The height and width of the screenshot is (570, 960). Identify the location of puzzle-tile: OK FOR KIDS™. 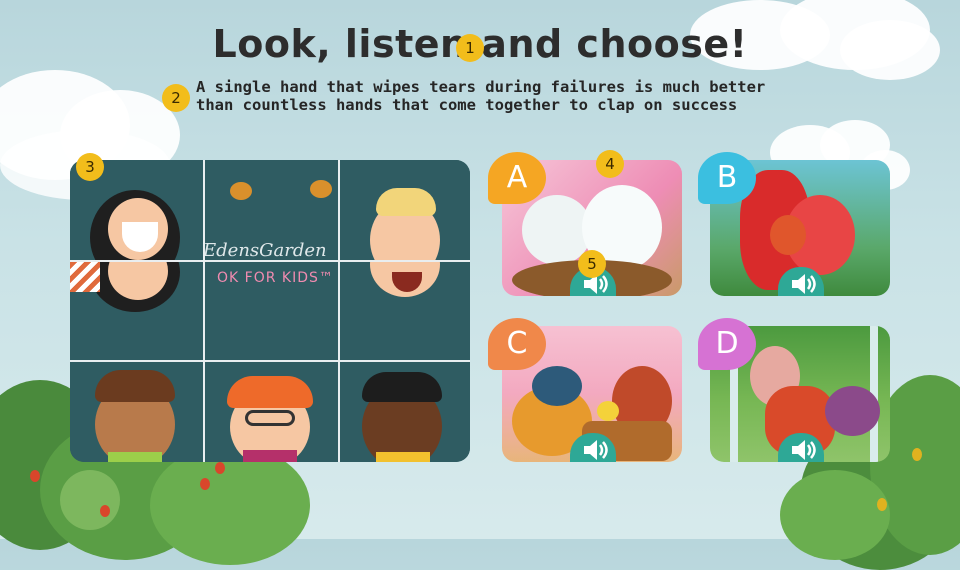
(271, 311).